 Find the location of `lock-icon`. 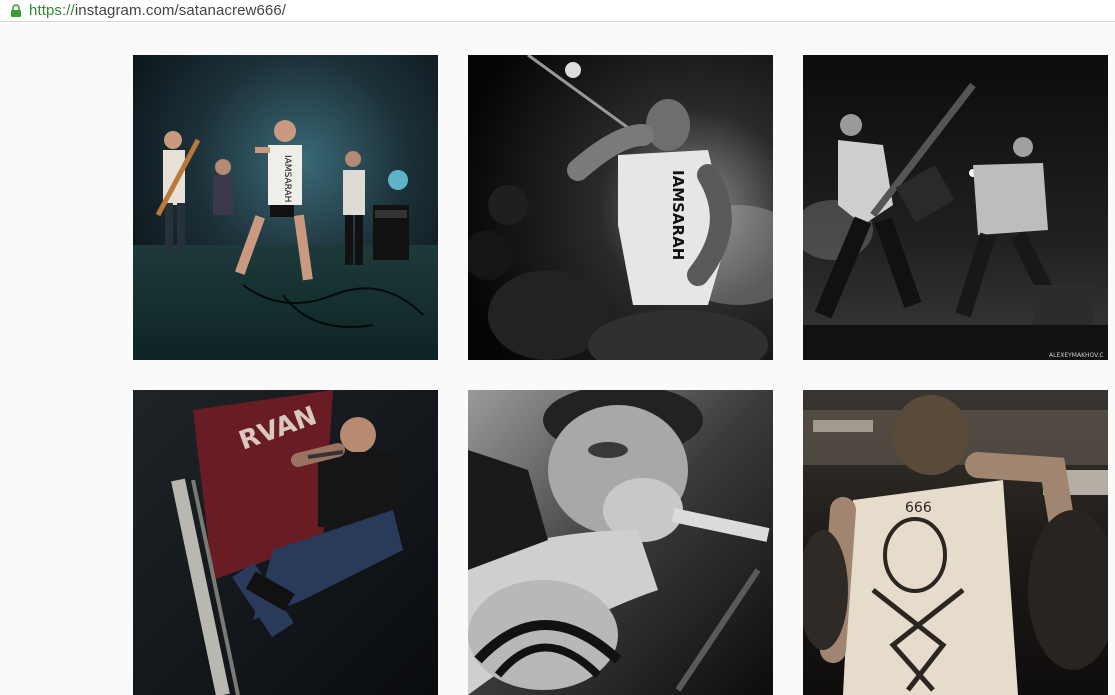

lock-icon is located at coordinates (16, 10).